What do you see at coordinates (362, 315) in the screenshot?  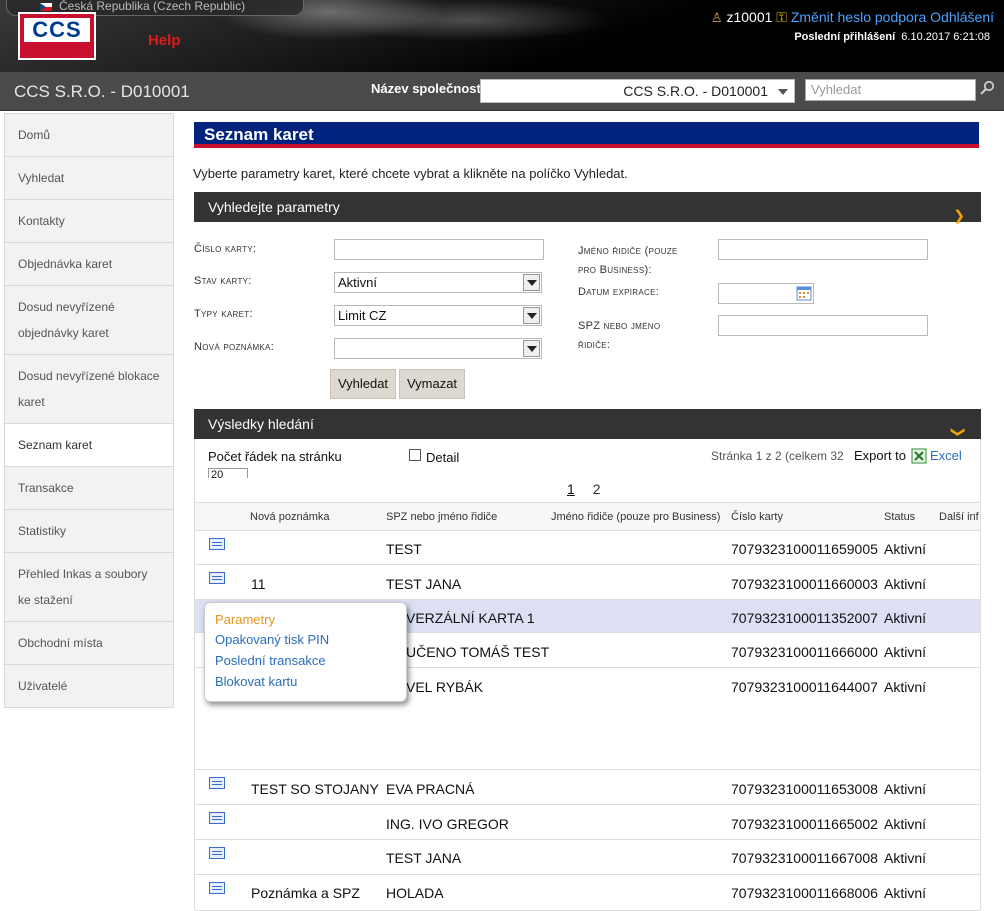 I see `card-types-value: Limit CZ` at bounding box center [362, 315].